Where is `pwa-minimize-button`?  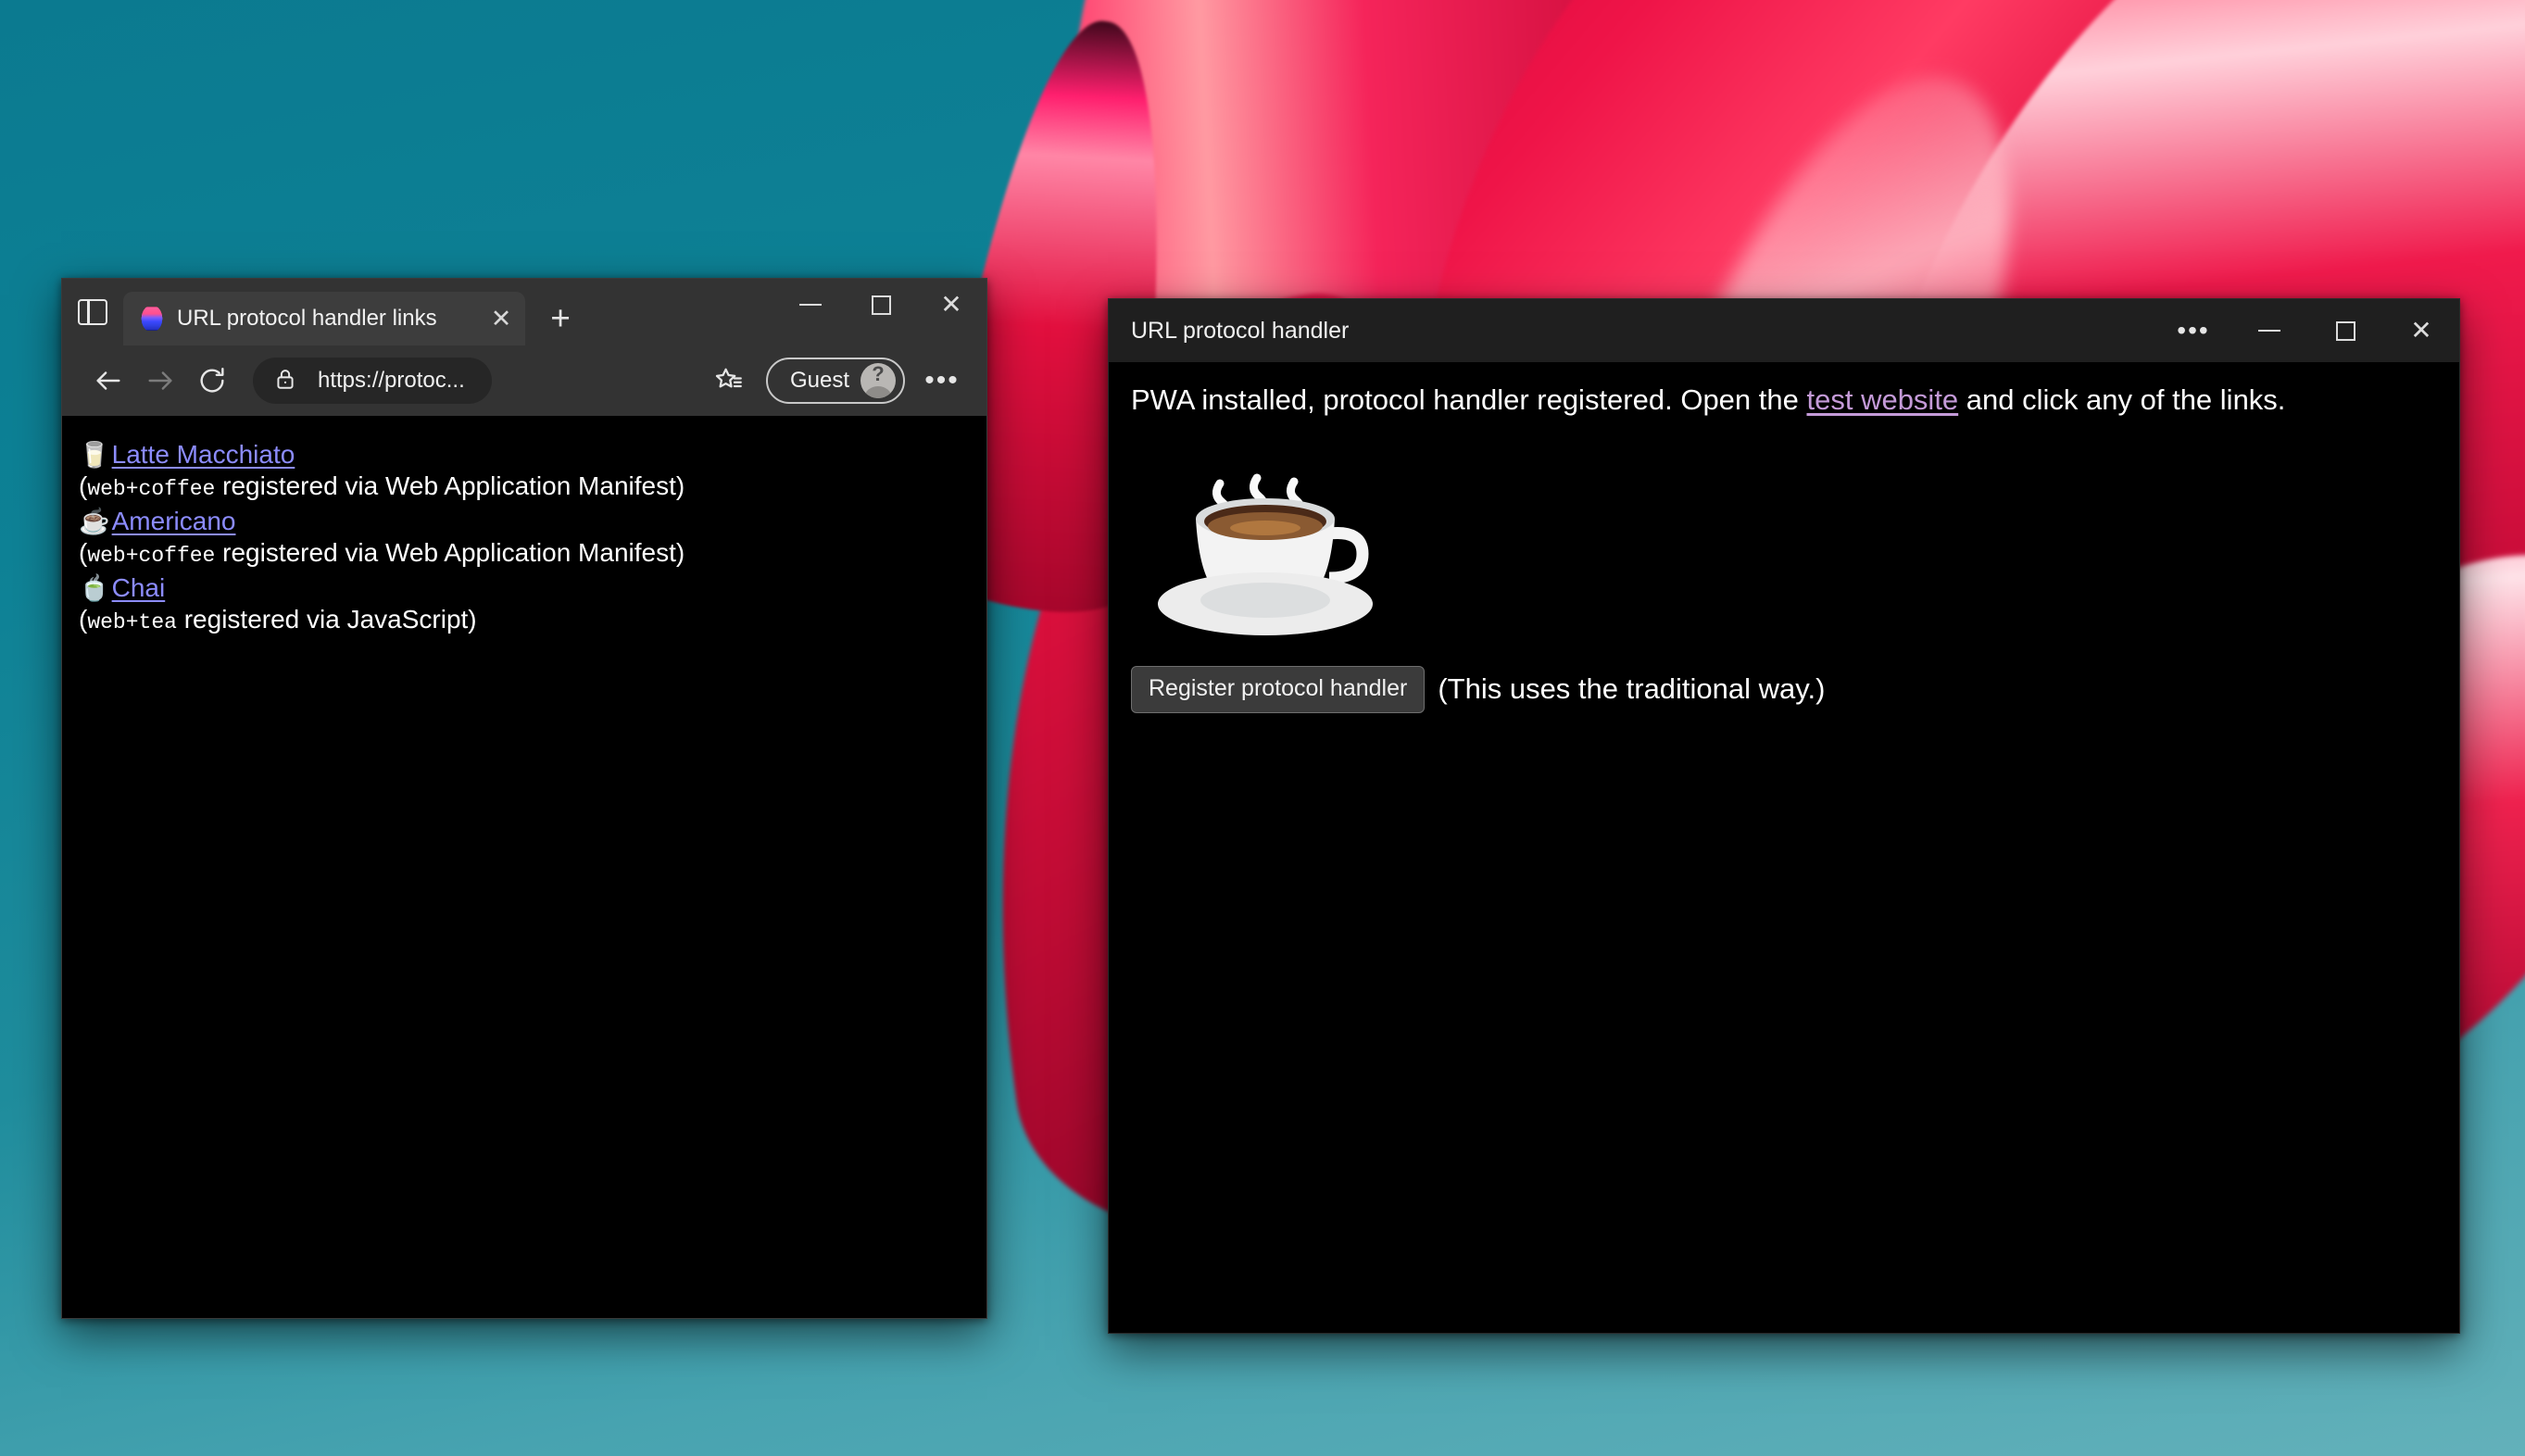 pwa-minimize-button is located at coordinates (2269, 330).